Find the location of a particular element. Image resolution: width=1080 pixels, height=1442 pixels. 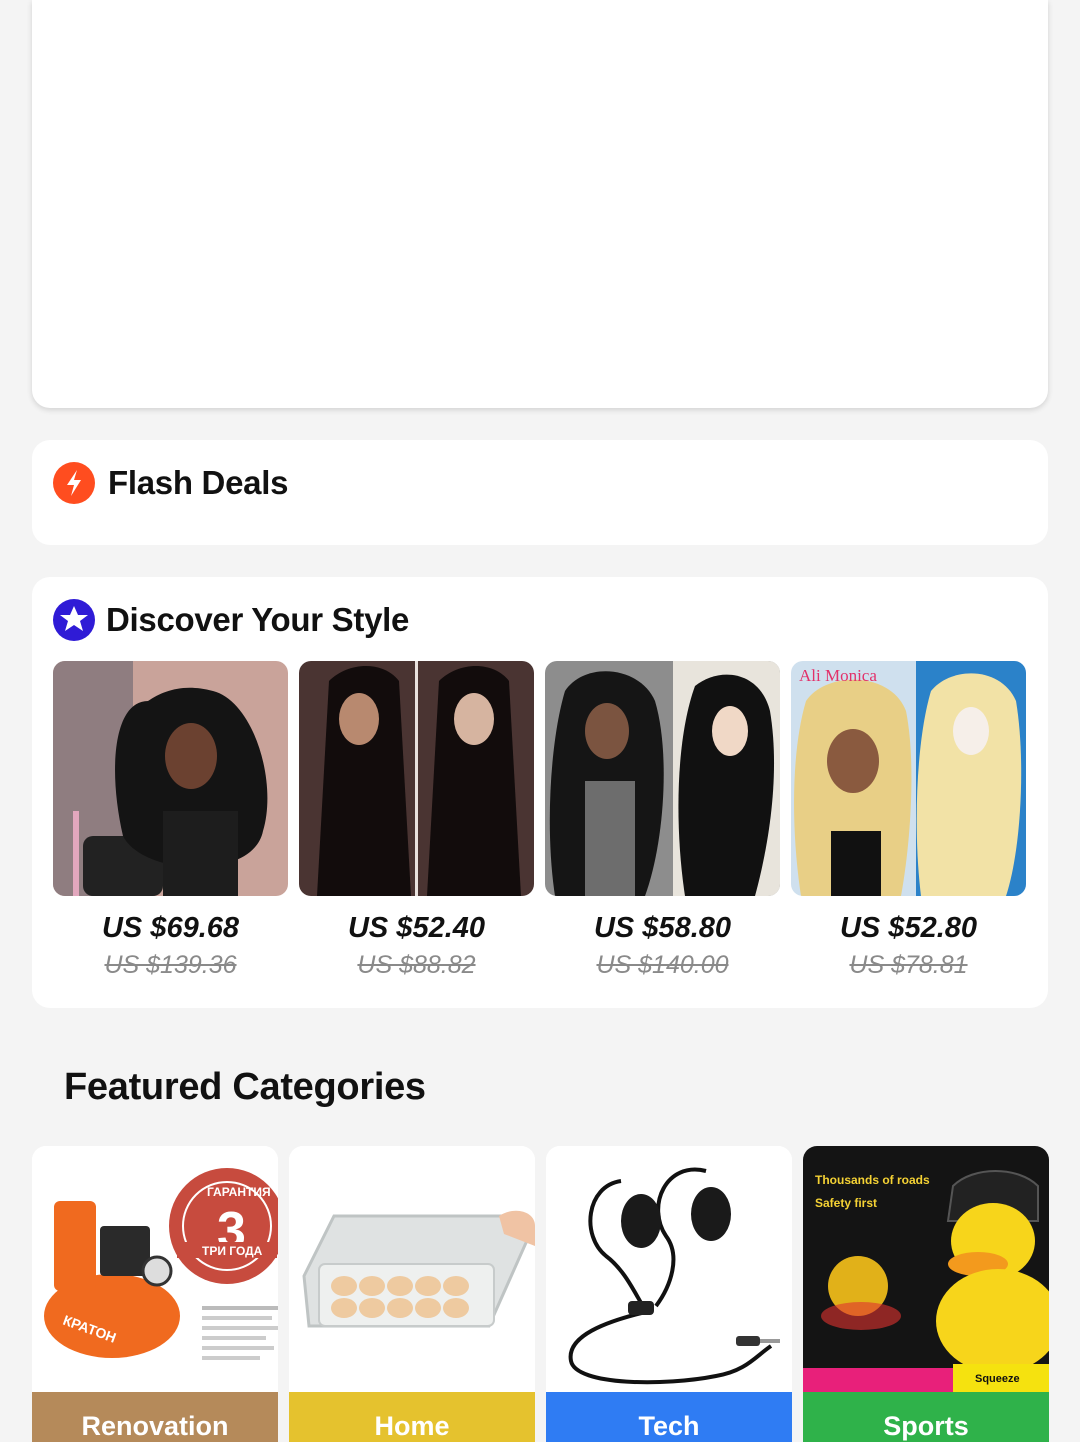

product-old-price: US $139.36 is located at coordinates (170, 965).